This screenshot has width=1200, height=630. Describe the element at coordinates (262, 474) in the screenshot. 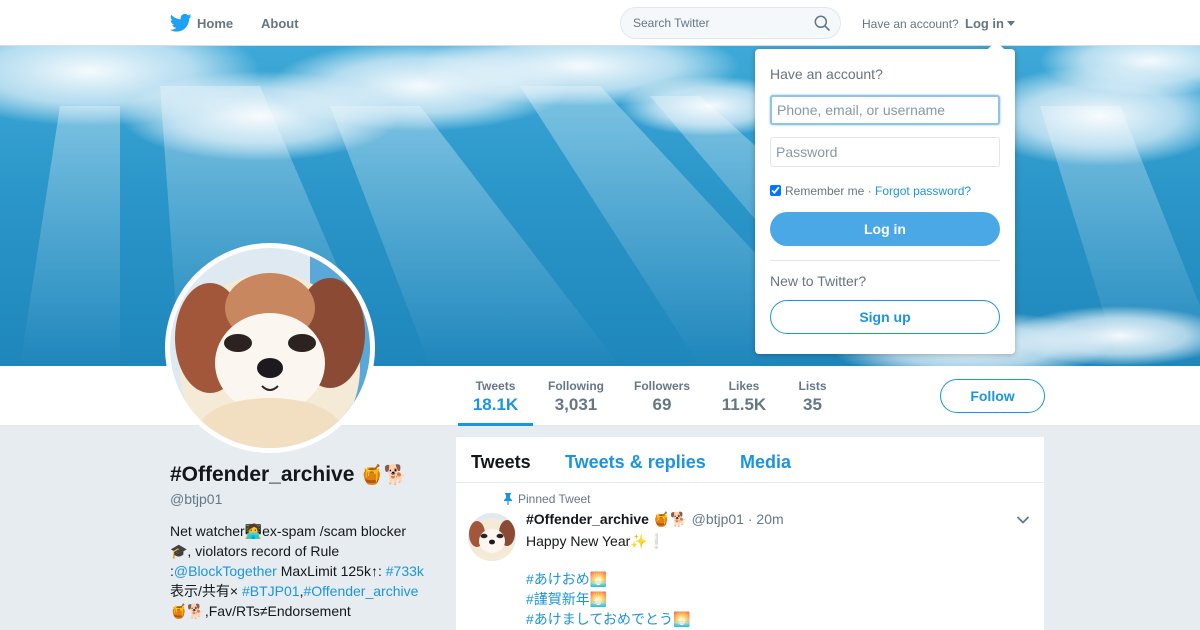

I see `profile-name-text: #Offender_archive` at that location.